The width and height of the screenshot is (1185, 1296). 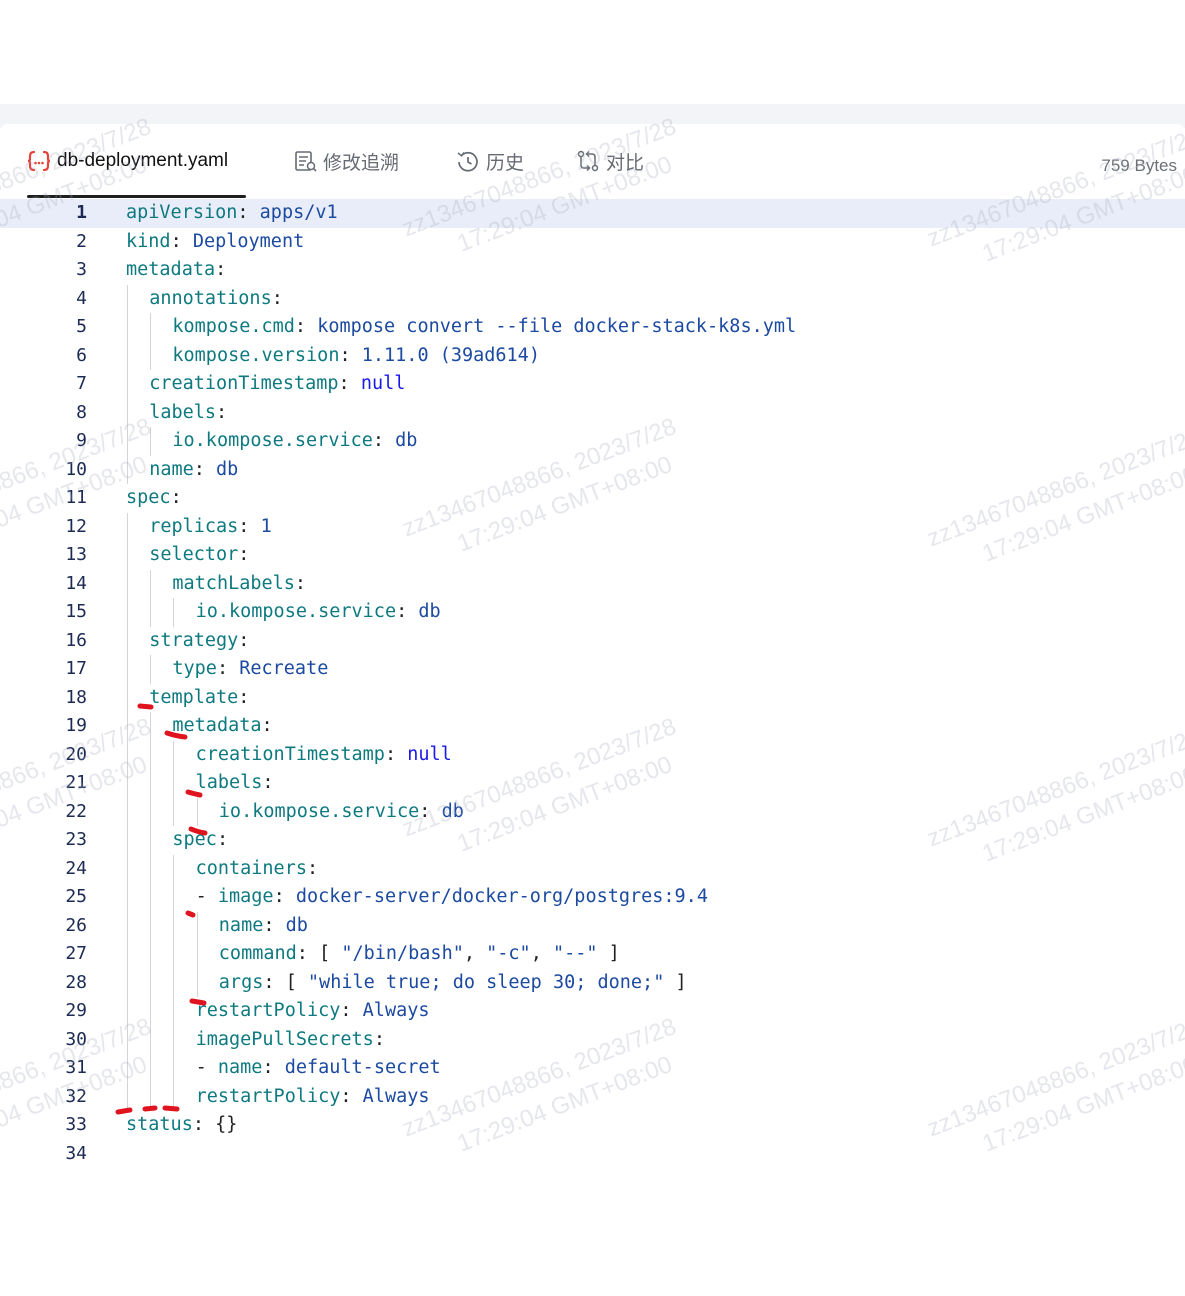 I want to click on tab-compare: 对比, so click(x=610, y=161).